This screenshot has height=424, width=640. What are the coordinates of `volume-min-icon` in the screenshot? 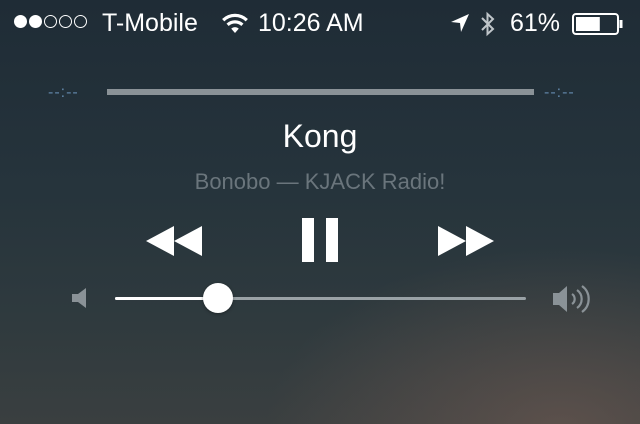 It's located at (79, 298).